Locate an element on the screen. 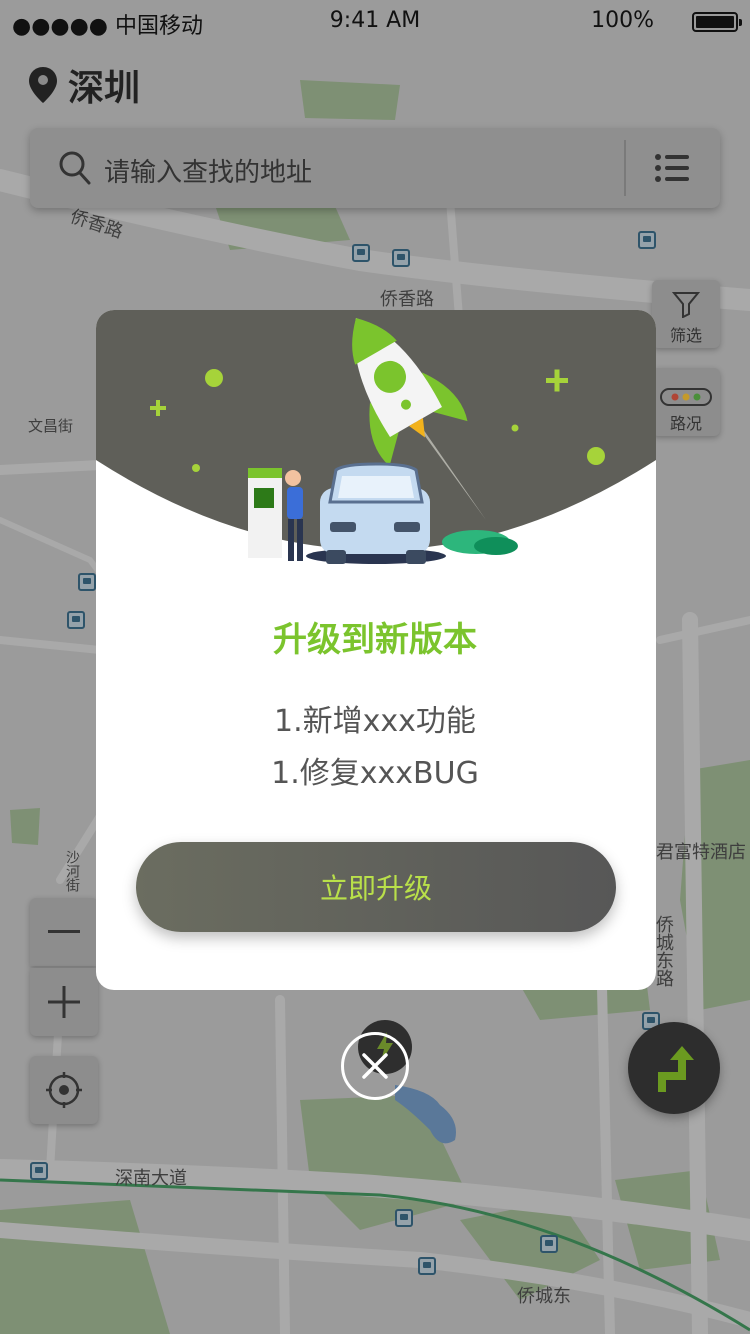 The height and width of the screenshot is (1334, 750). rocket-illustration is located at coordinates (376, 437).